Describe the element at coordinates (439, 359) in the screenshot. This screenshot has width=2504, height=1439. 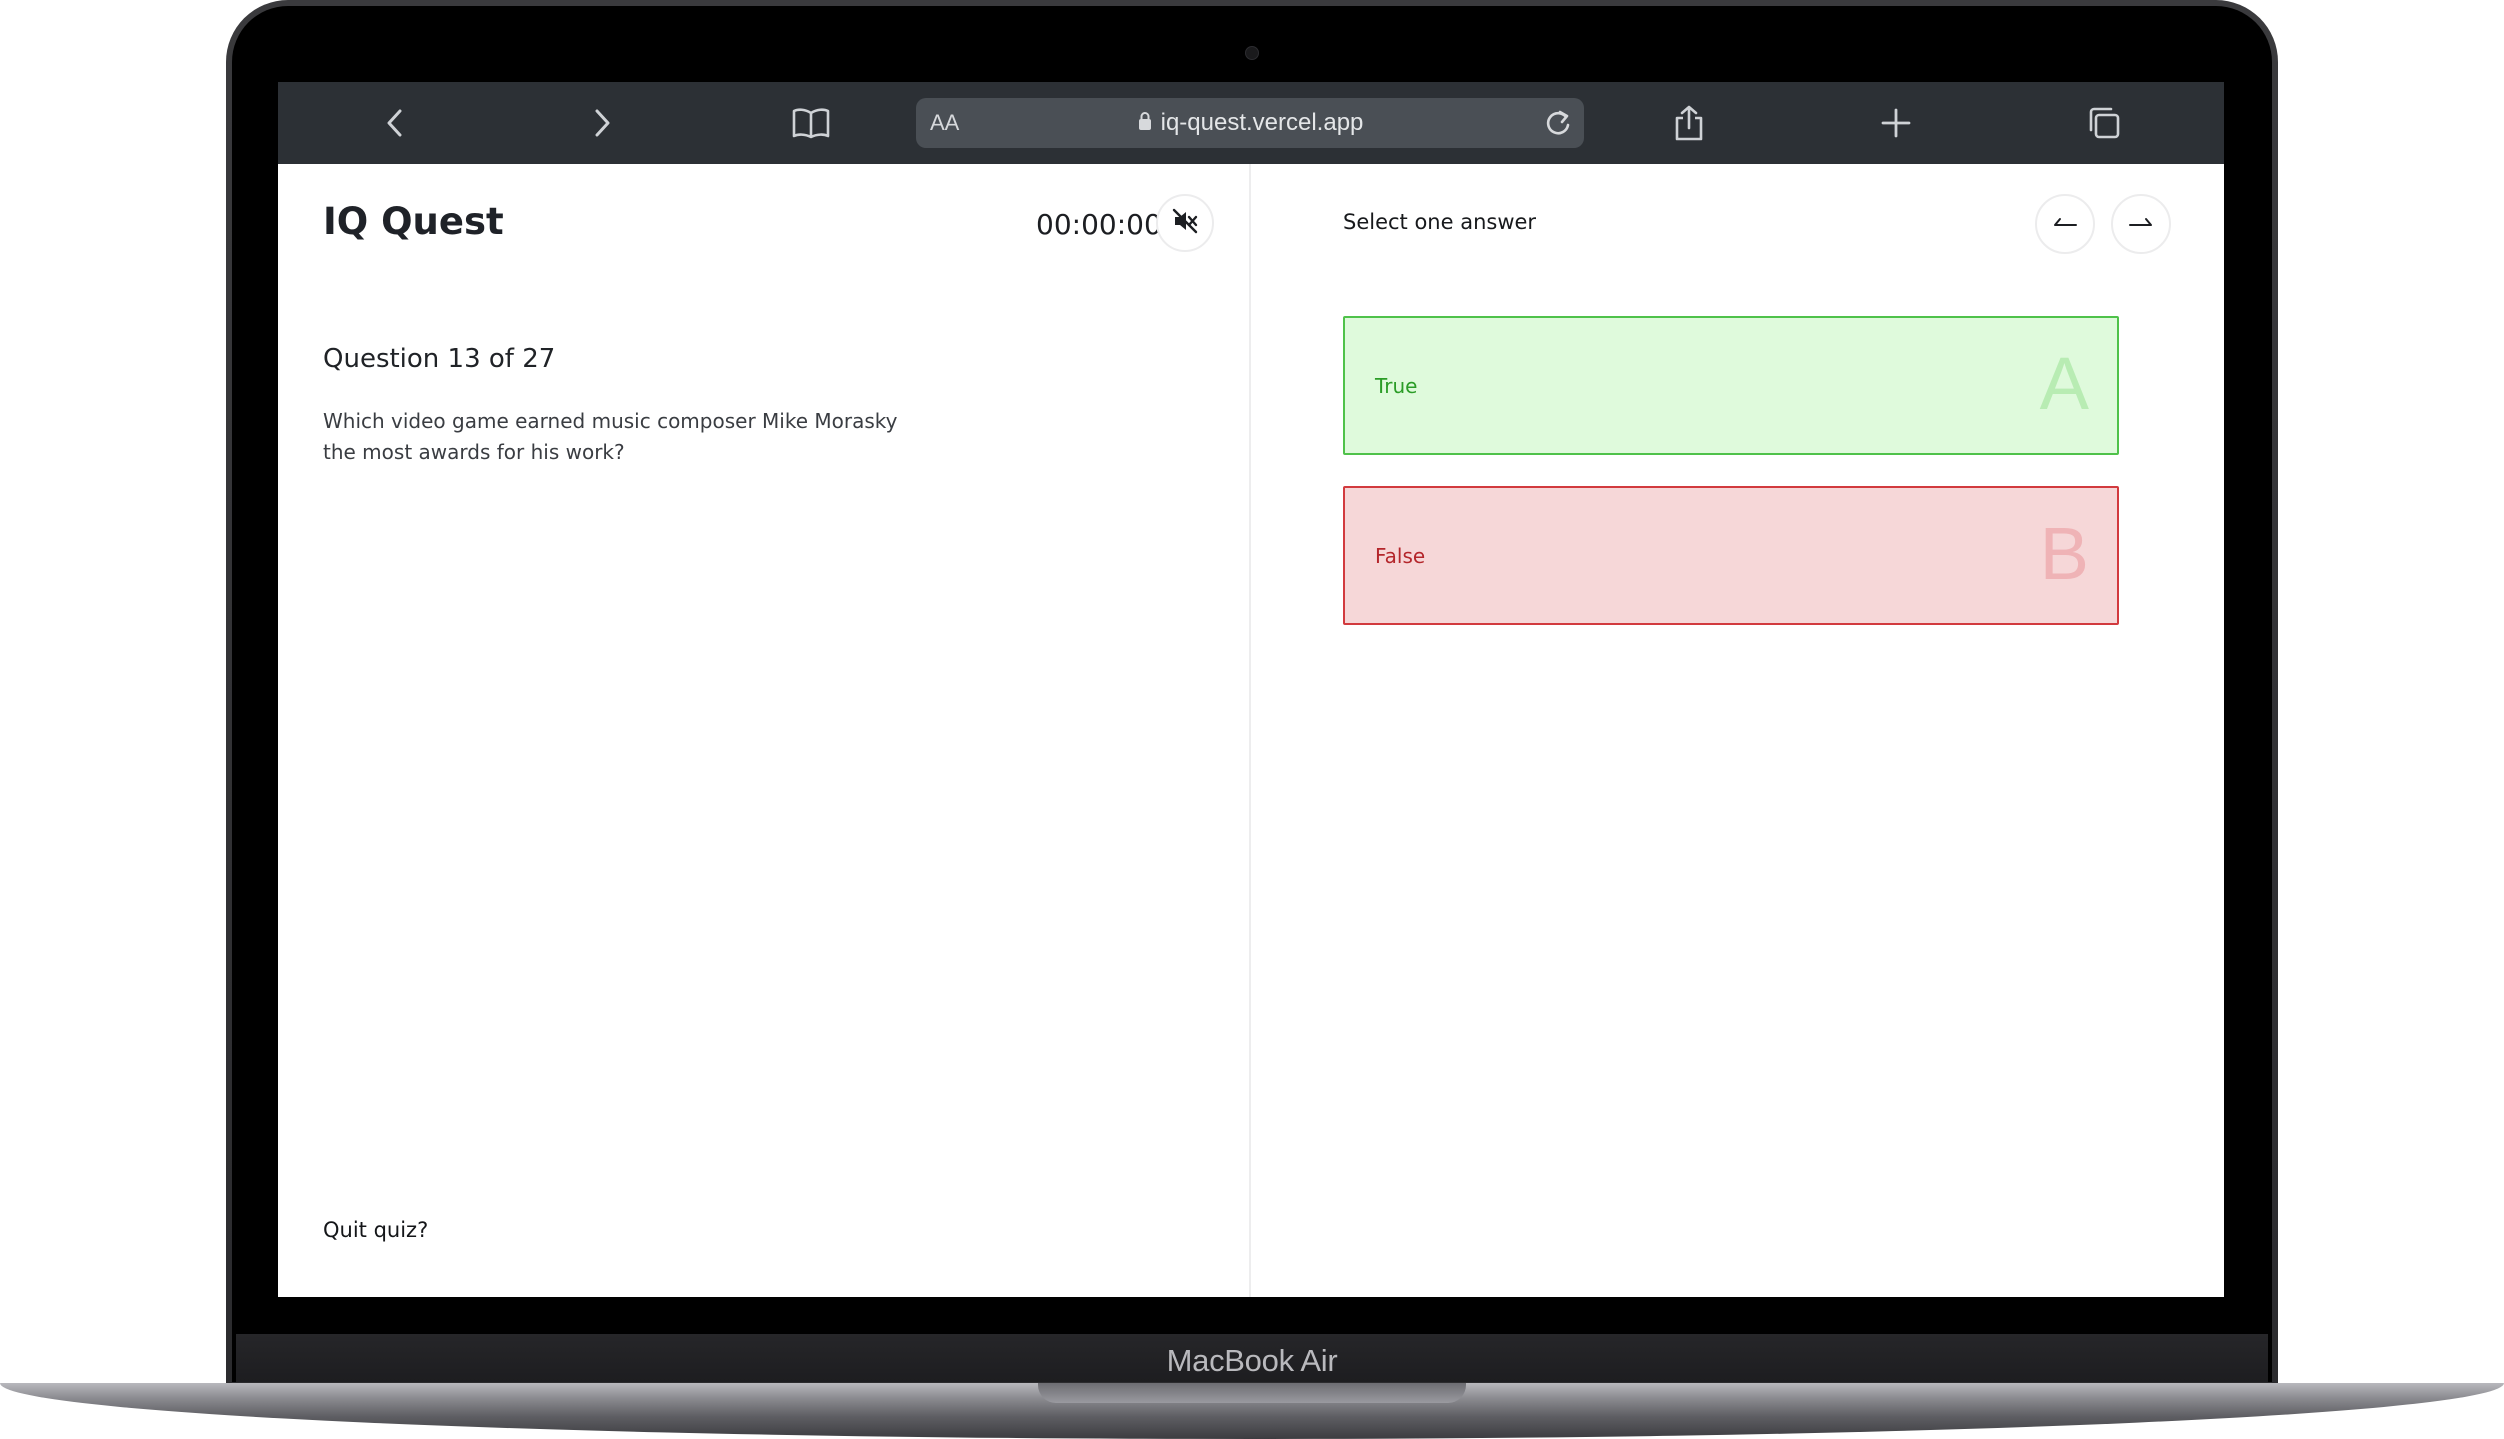
I see `question-counter: Question 13 of 27` at that location.